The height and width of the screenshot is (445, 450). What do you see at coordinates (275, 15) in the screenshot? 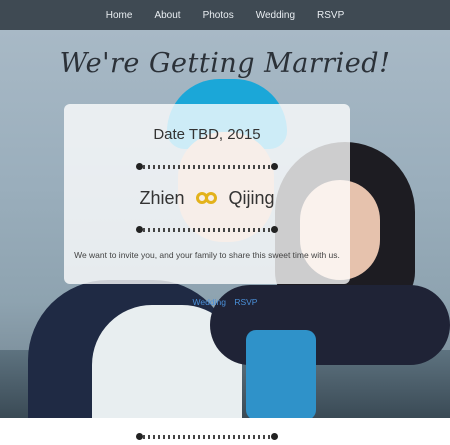
I see `nav-wedding: Wedding` at bounding box center [275, 15].